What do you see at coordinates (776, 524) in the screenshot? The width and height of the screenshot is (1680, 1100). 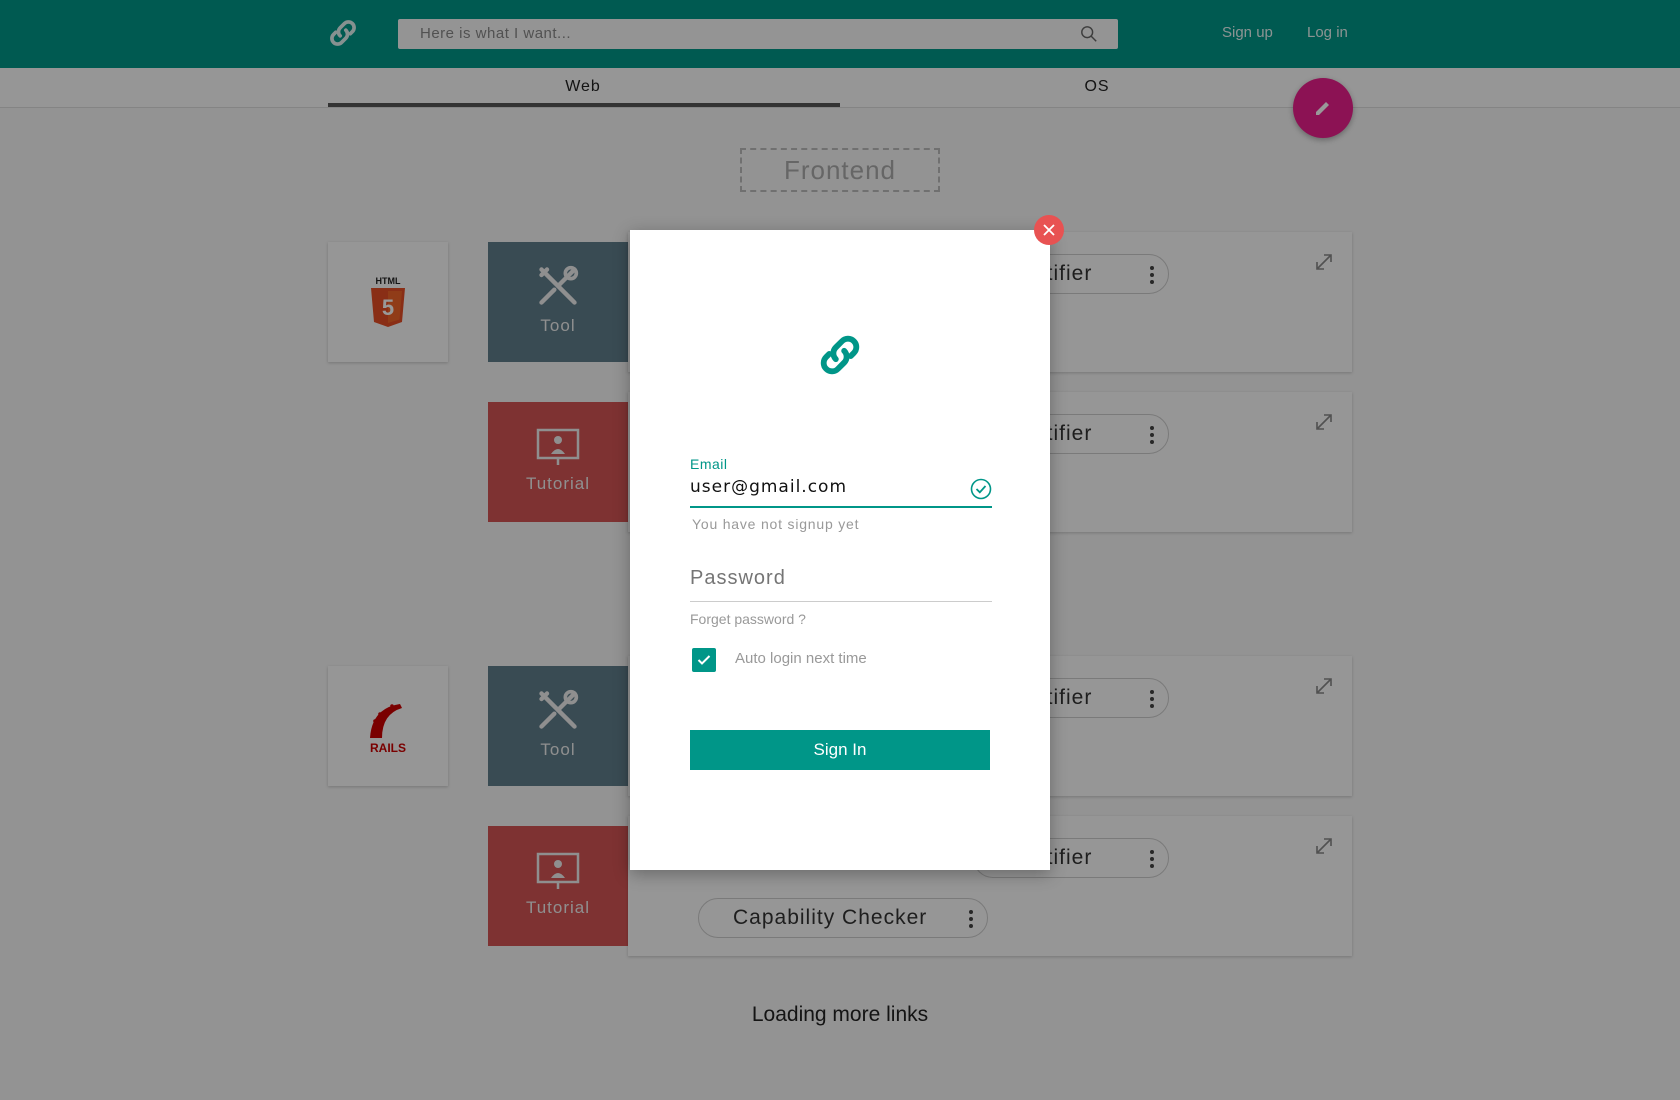 I see `email-helper-text: You have not signup yet` at bounding box center [776, 524].